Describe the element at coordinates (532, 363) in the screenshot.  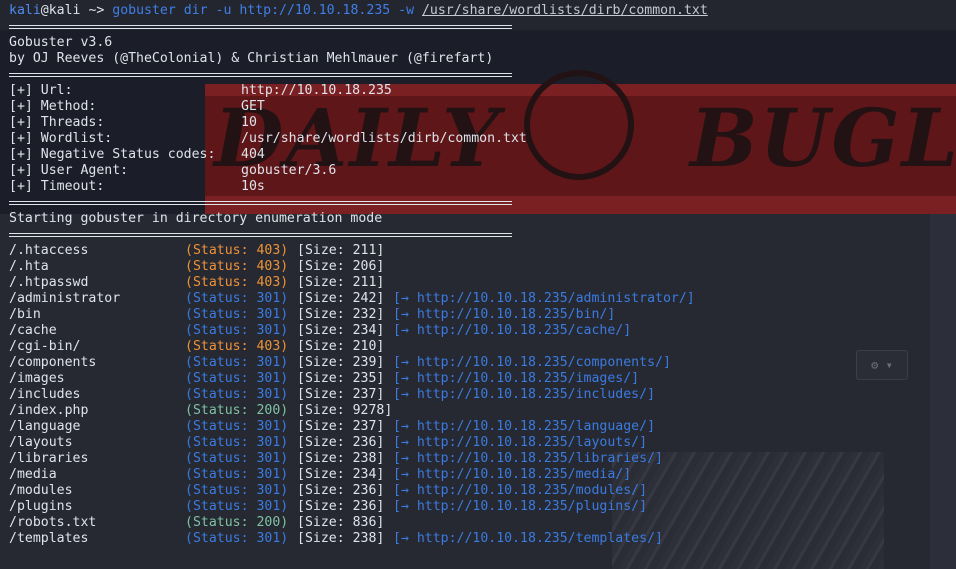
I see `result-redirect-link: [→ http://10.10.18.235/components/]` at that location.